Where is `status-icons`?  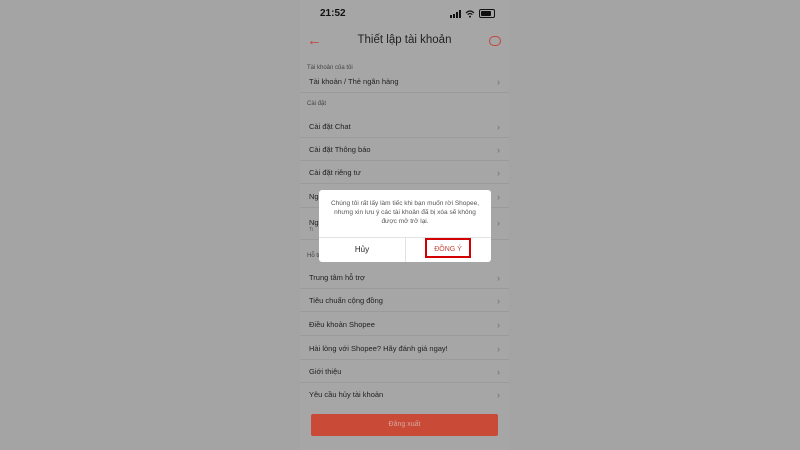 status-icons is located at coordinates (472, 13).